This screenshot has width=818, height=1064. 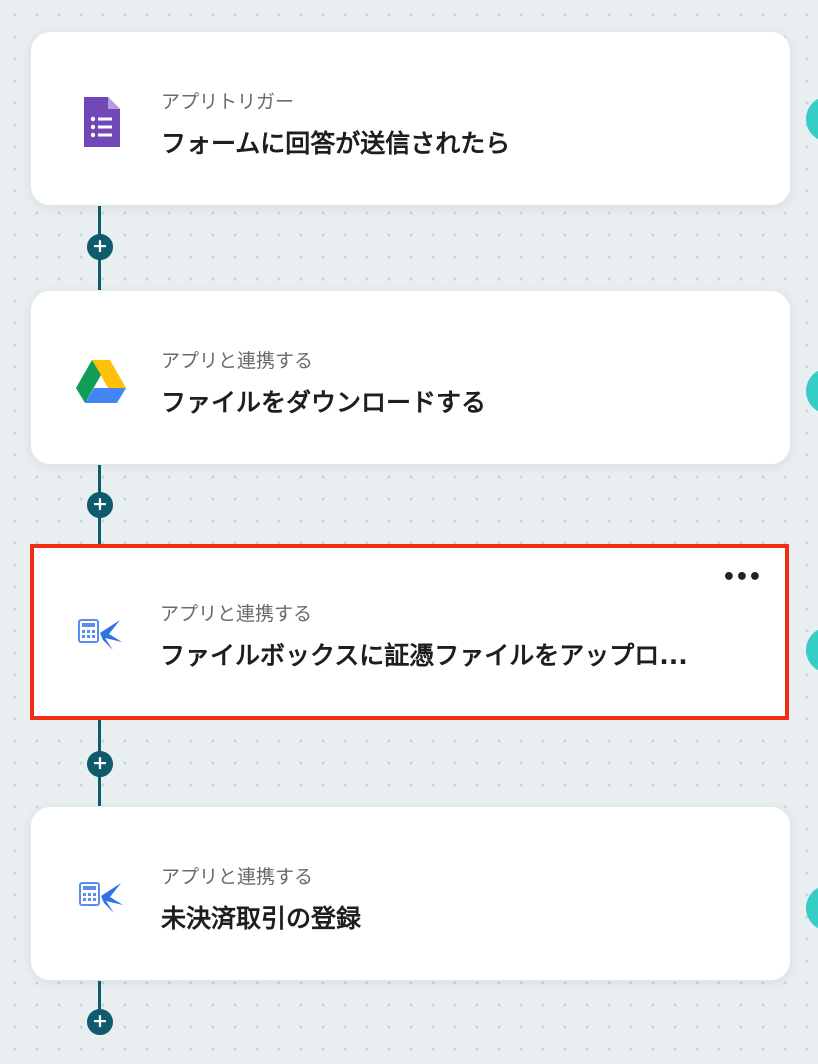 What do you see at coordinates (336, 143) in the screenshot?
I see `step-title: フォームに回答が送信されたら` at bounding box center [336, 143].